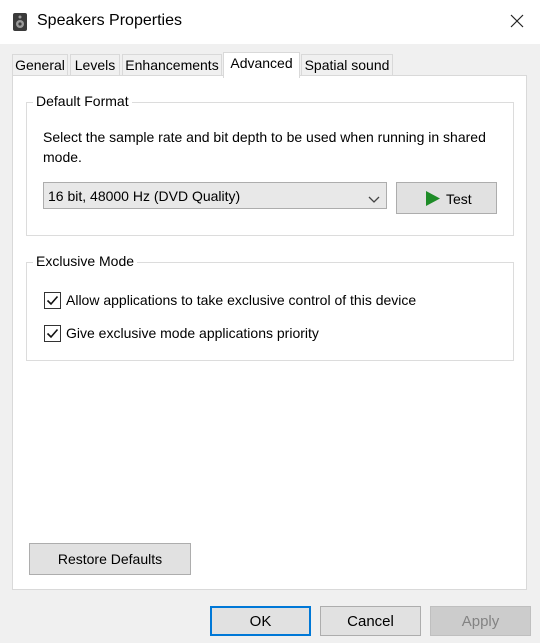 This screenshot has width=540, height=643. Describe the element at coordinates (480, 621) in the screenshot. I see `apply-button: Apply` at that location.